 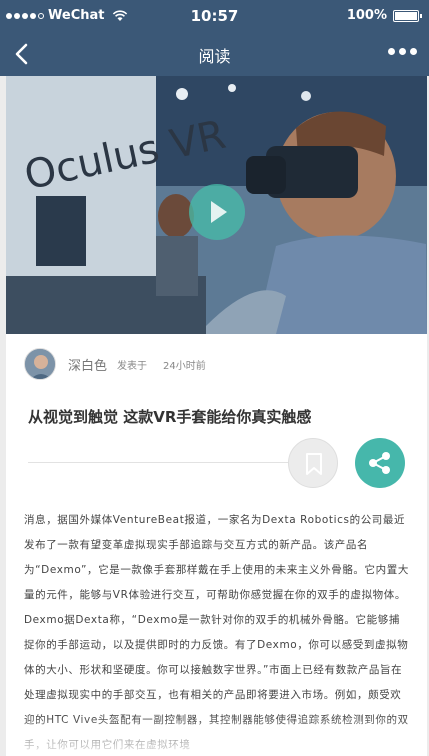 What do you see at coordinates (178, 462) in the screenshot?
I see `divider` at bounding box center [178, 462].